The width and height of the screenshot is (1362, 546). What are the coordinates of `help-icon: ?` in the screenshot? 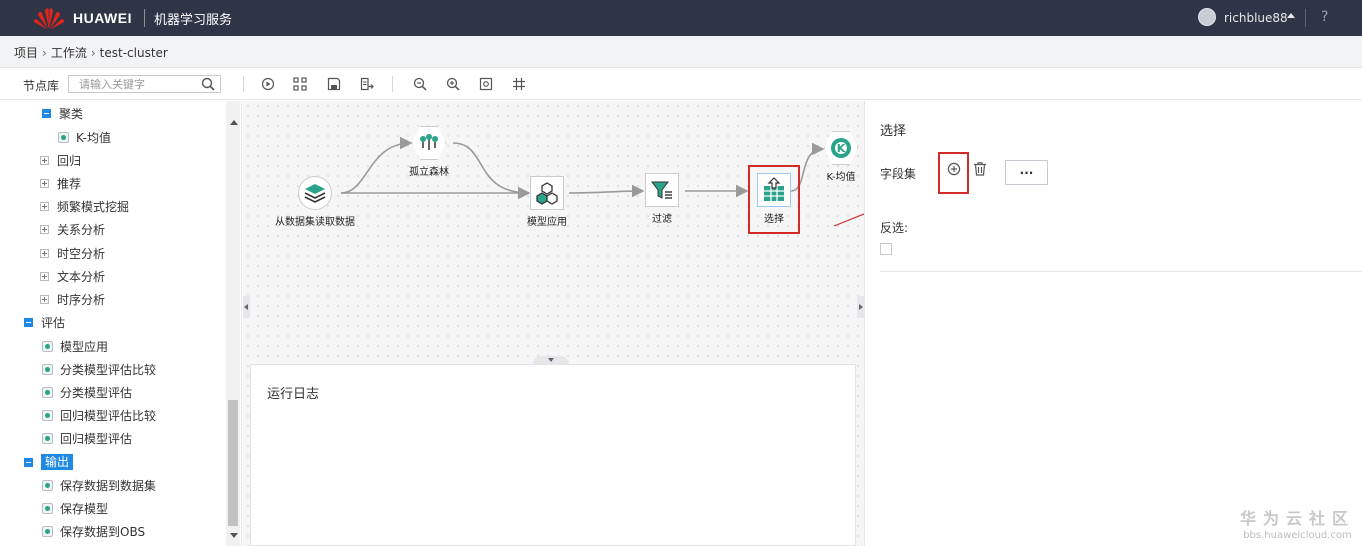 It's located at (1324, 17).